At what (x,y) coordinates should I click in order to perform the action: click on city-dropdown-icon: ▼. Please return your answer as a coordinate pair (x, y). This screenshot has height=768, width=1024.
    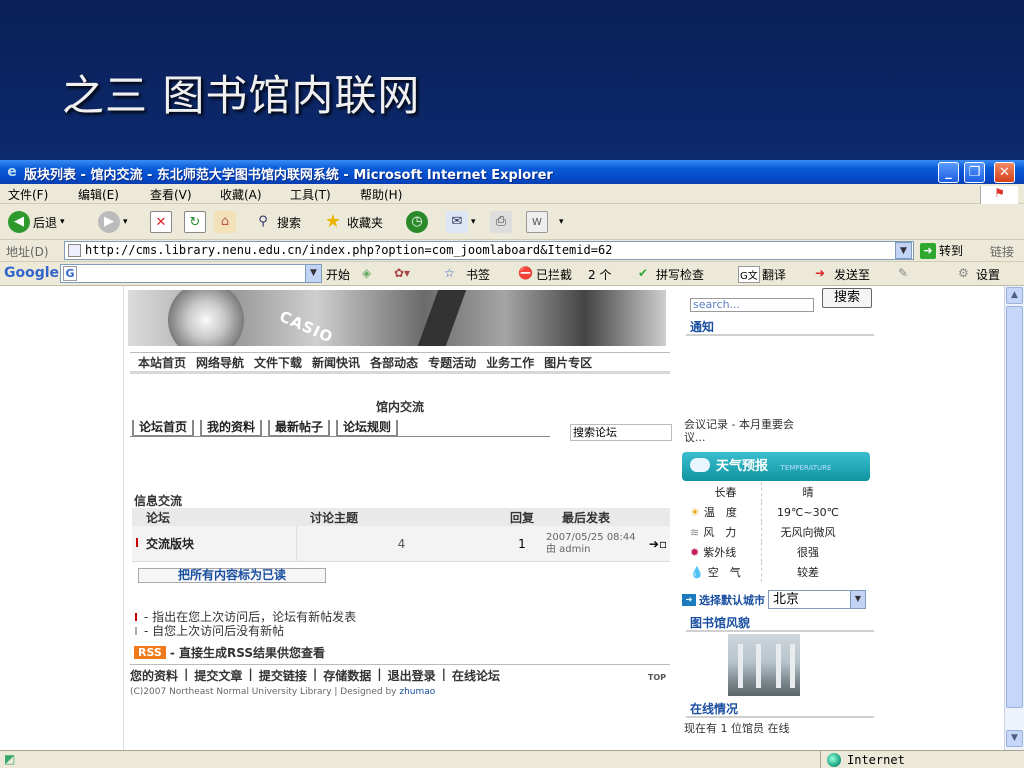
    Looking at the image, I should click on (857, 599).